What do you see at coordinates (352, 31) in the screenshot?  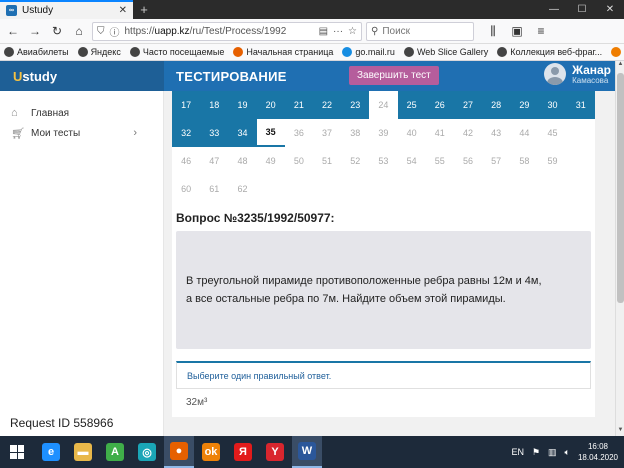 I see `bookmark-star-icon: ☆` at bounding box center [352, 31].